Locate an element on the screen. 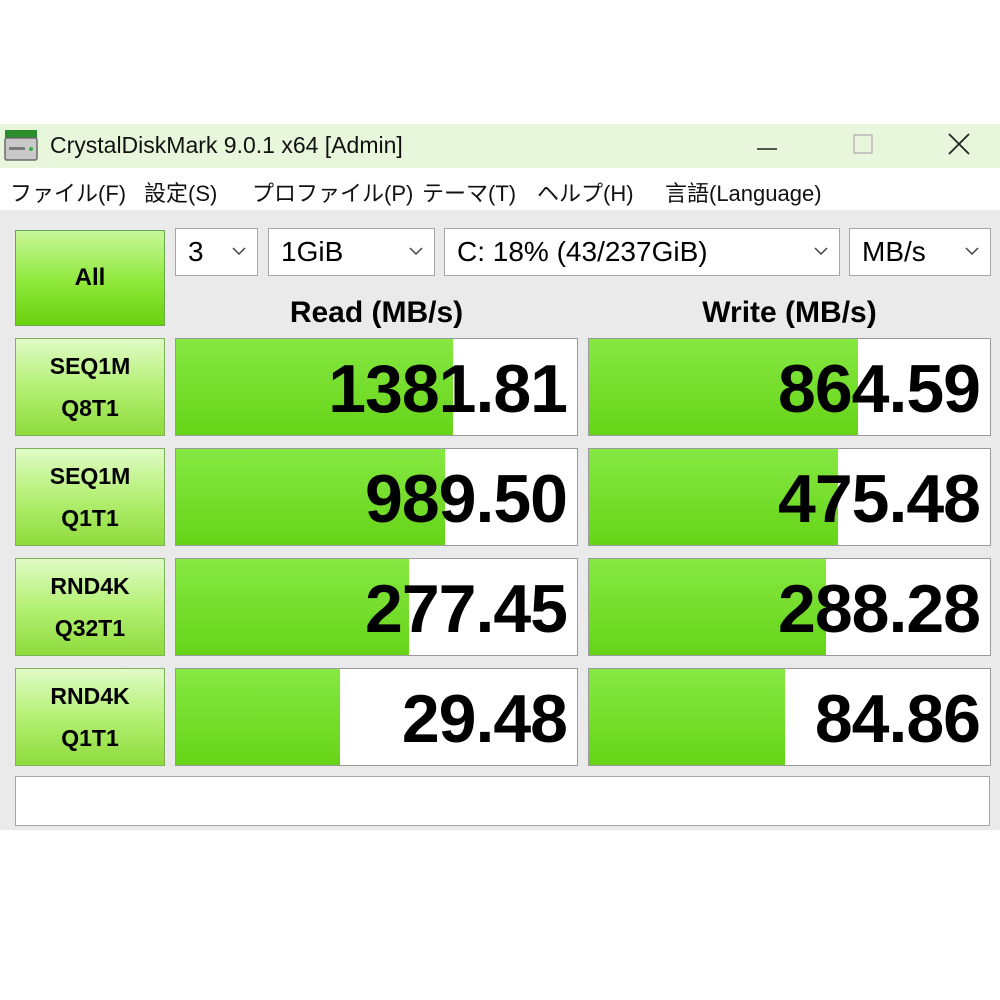 Image resolution: width=1000 pixels, height=1000 pixels. read-result-value: 277.45 is located at coordinates (466, 609).